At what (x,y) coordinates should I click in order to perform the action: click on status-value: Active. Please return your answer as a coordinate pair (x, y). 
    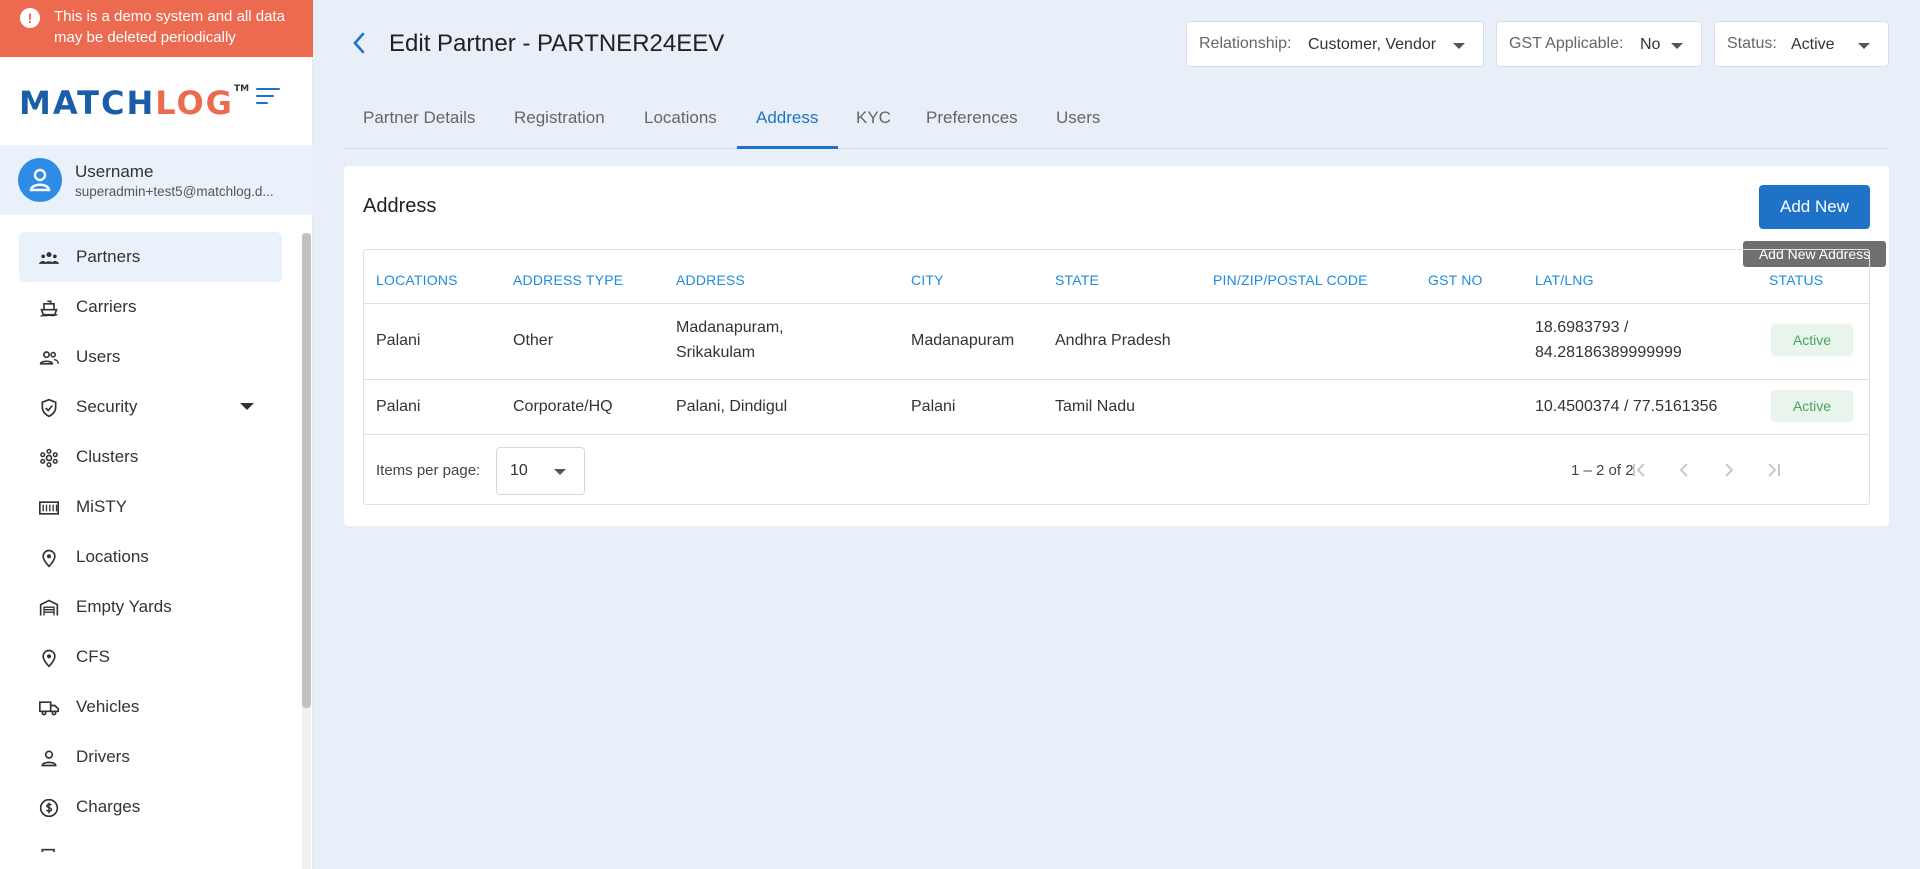
    Looking at the image, I should click on (1813, 44).